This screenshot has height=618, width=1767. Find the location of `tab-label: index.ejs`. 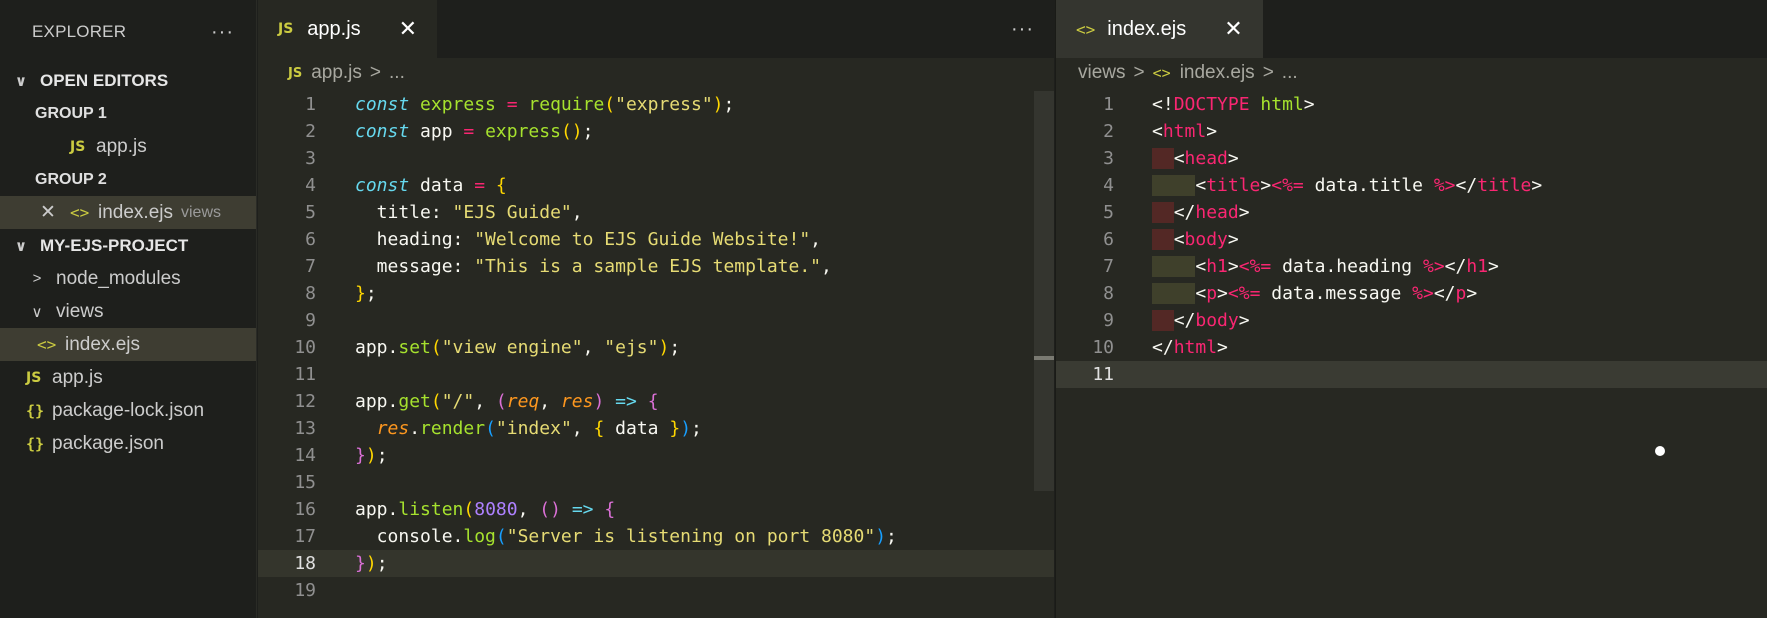

tab-label: index.ejs is located at coordinates (1147, 28).